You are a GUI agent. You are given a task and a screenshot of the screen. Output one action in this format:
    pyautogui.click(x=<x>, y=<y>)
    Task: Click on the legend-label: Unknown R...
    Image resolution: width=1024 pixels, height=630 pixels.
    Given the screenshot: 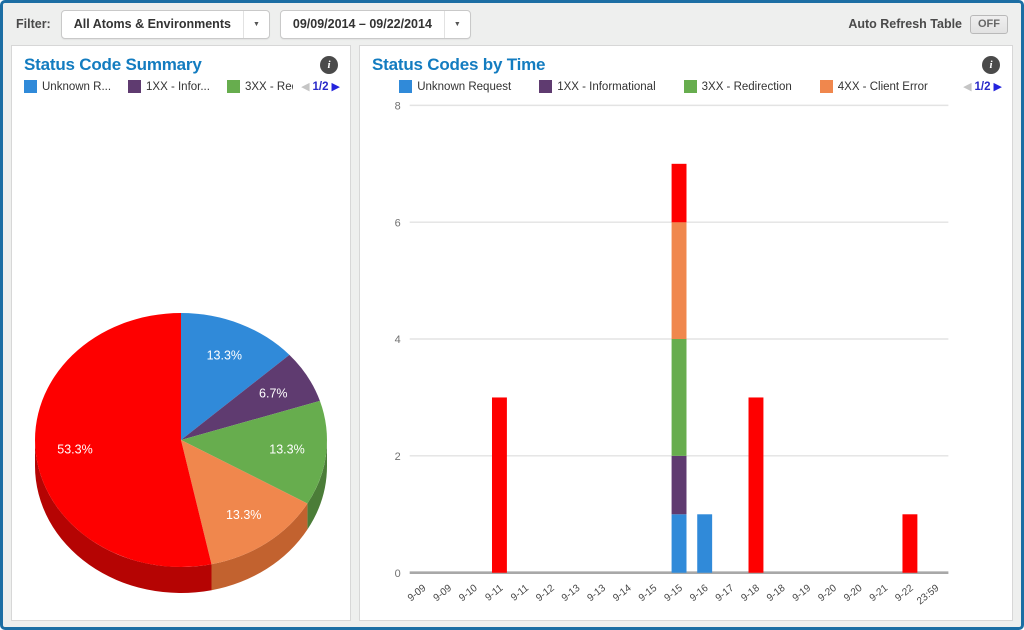 What is the action you would take?
    pyautogui.click(x=77, y=86)
    